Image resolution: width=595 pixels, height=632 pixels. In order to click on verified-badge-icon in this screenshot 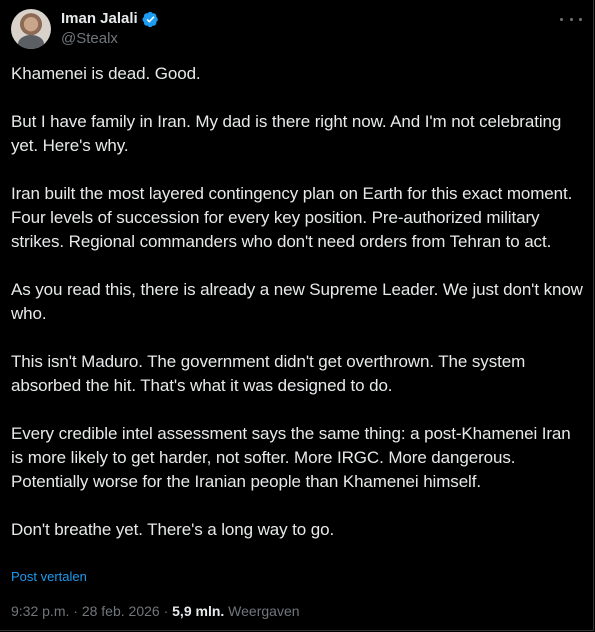, I will do `click(150, 19)`.